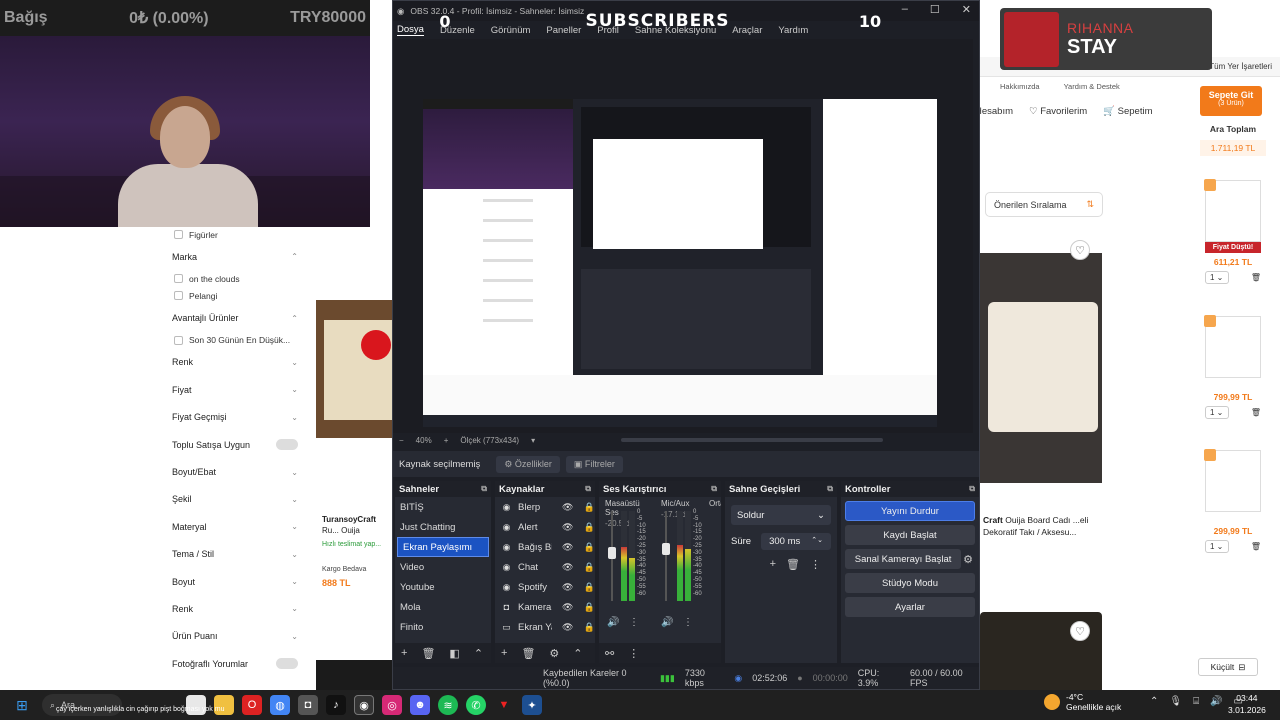 The height and width of the screenshot is (720, 1280). I want to click on filter-toggle: Fotoğraflı Yorumlar, so click(235, 663).